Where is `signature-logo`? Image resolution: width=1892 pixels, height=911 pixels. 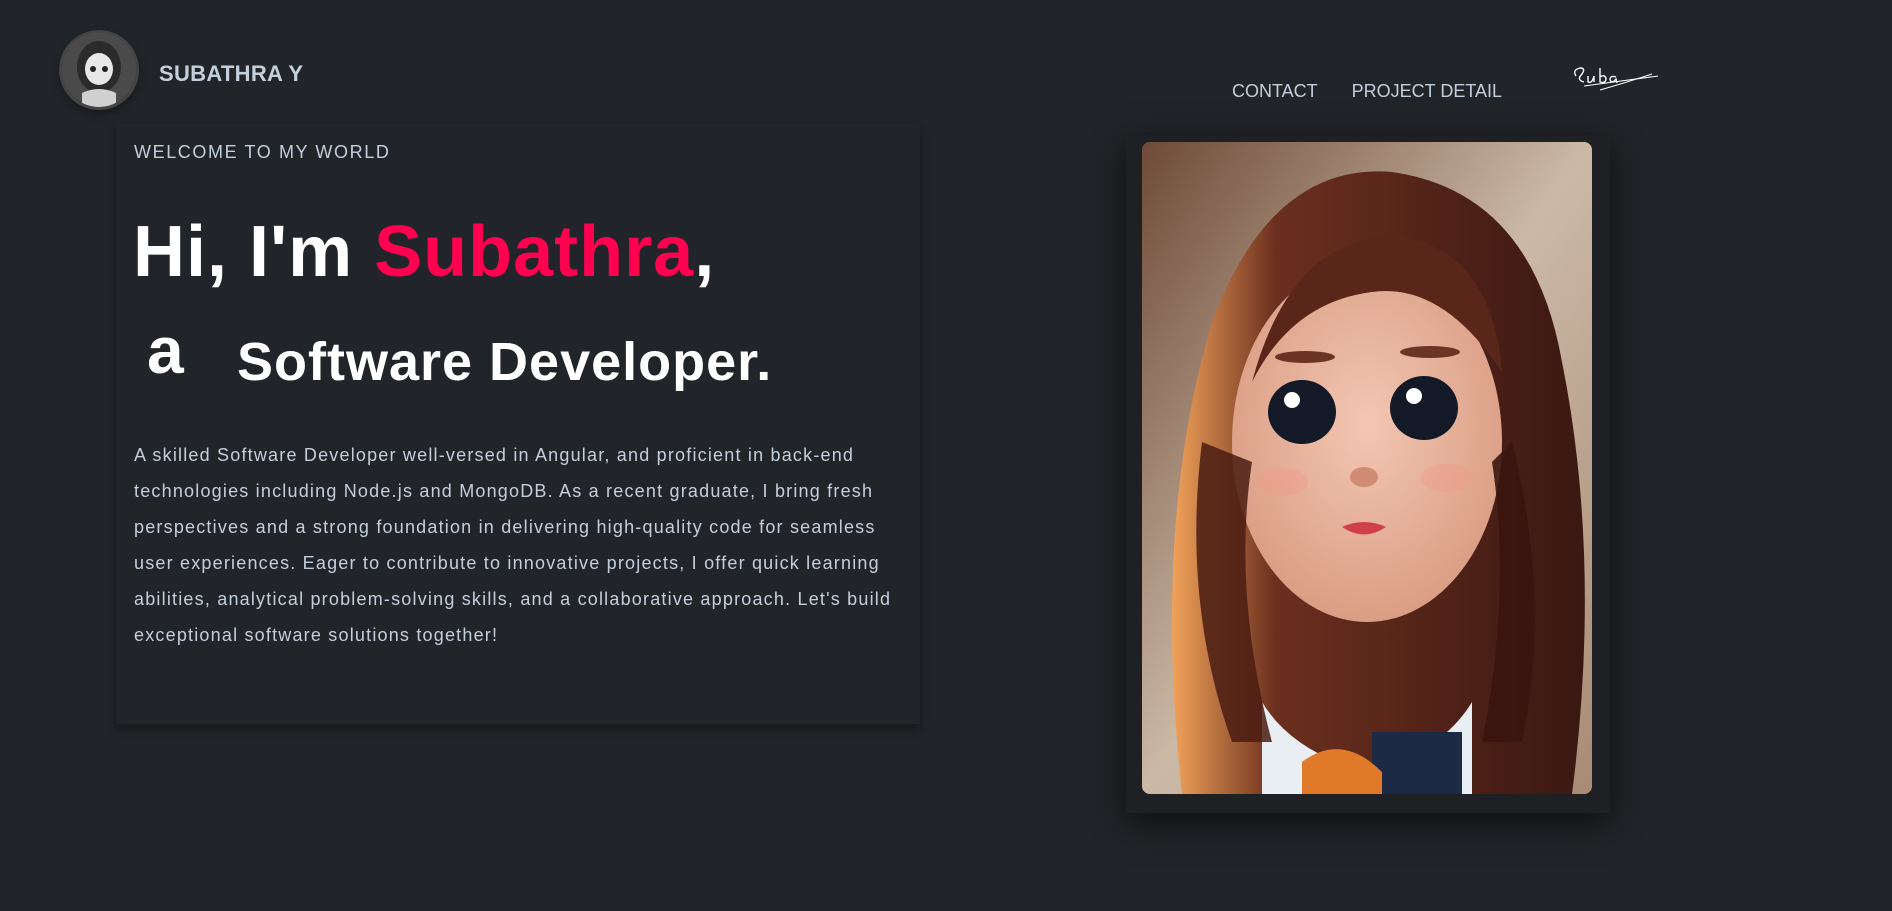
signature-logo is located at coordinates (1615, 79).